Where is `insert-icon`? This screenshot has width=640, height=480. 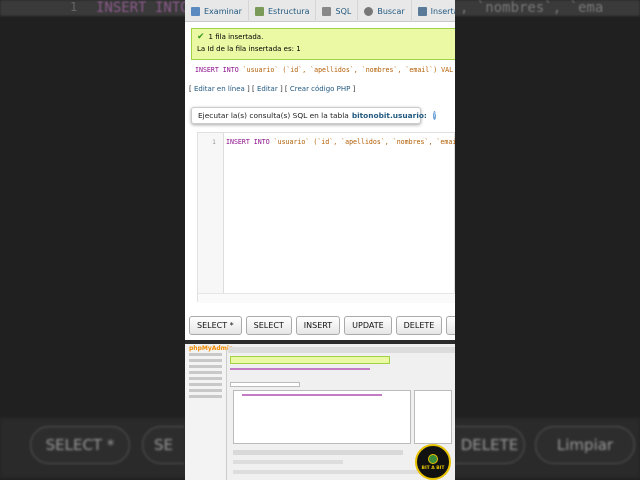
insert-icon is located at coordinates (422, 11).